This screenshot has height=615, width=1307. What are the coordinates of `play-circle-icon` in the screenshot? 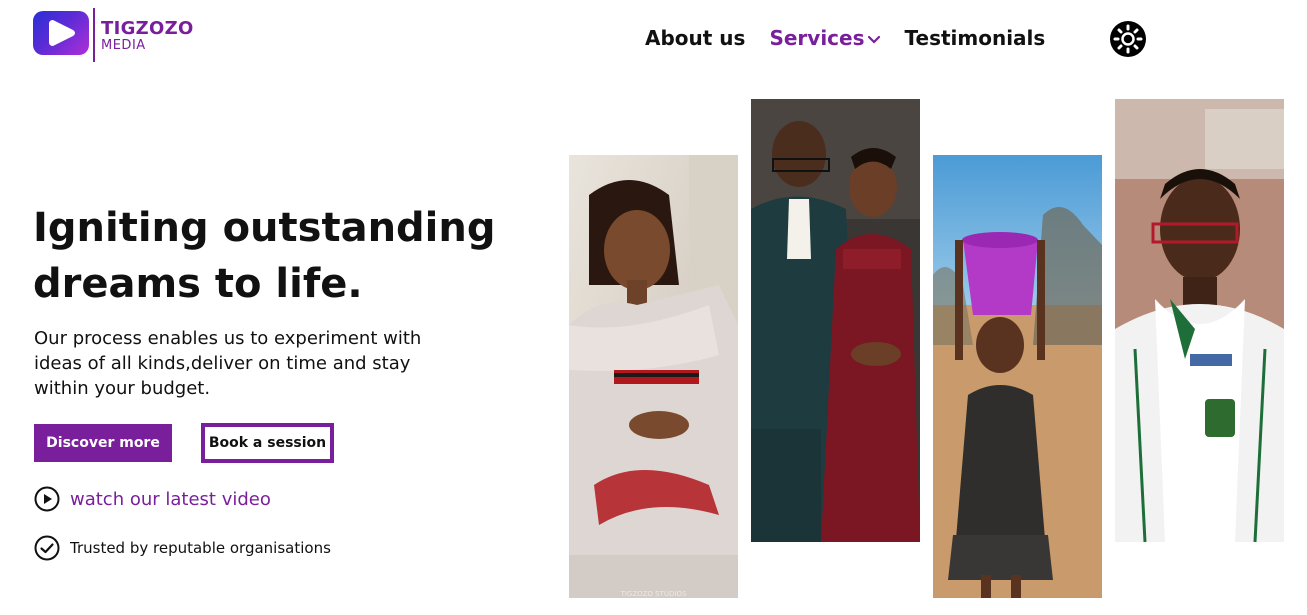 It's located at (47, 499).